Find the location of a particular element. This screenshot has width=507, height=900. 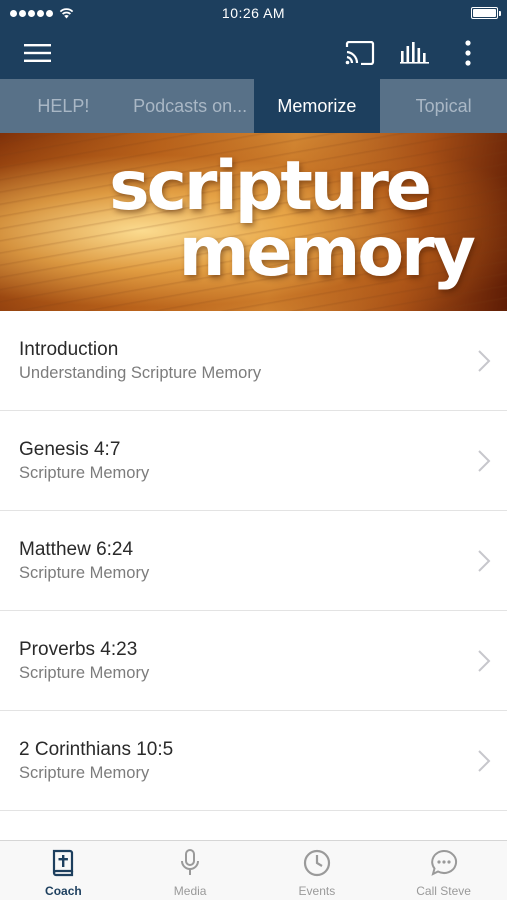

more-options-button is located at coordinates (468, 52).